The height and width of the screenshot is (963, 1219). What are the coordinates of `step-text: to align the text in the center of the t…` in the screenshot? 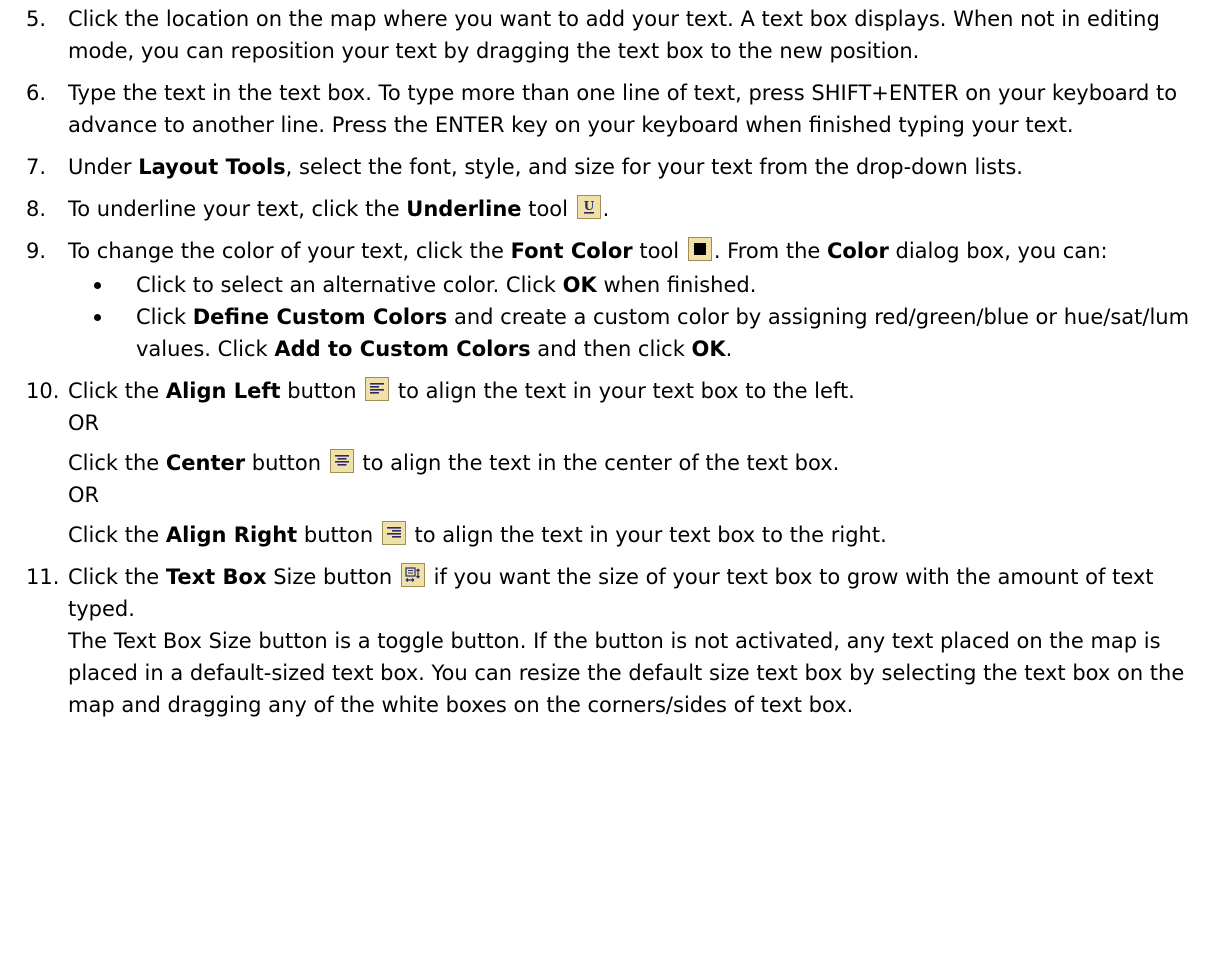 It's located at (597, 463).